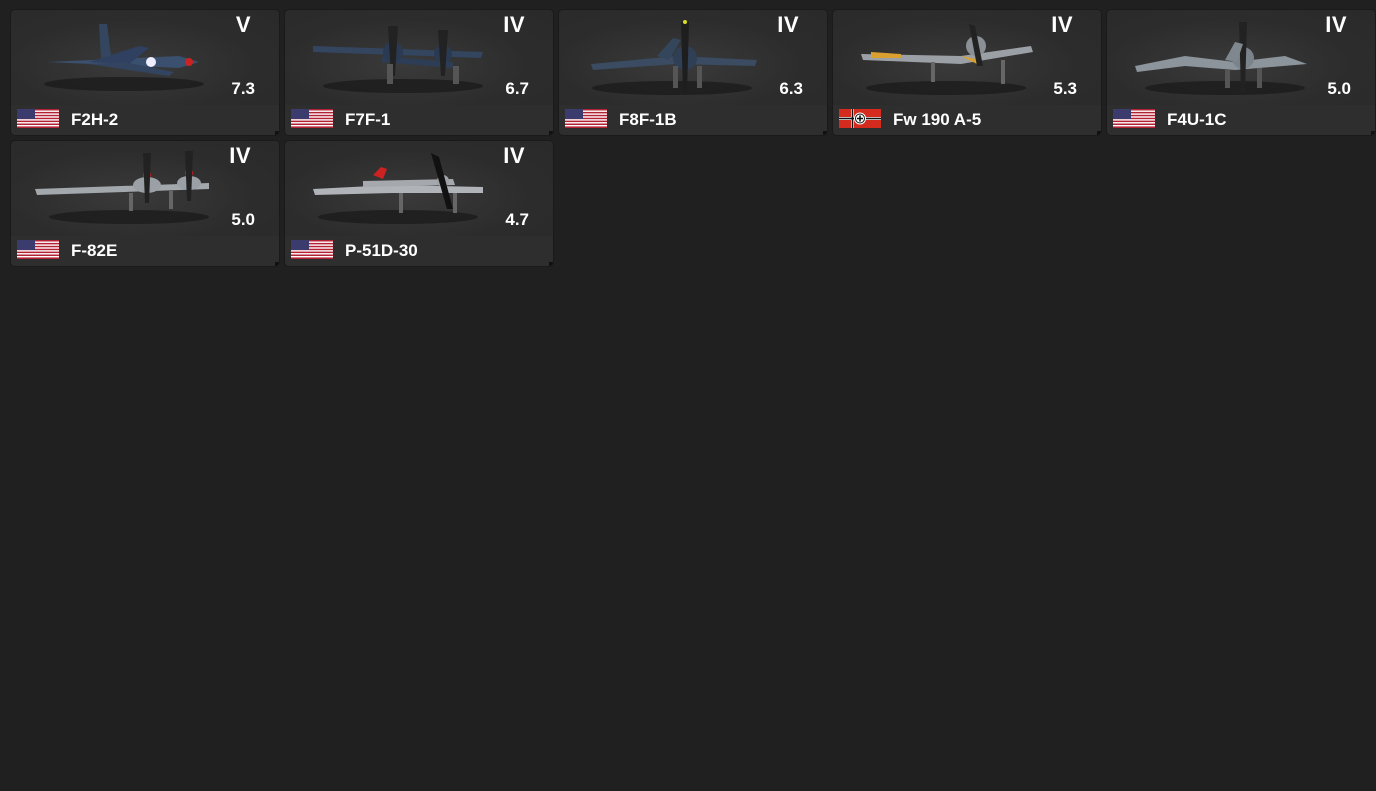 The image size is (1376, 791). I want to click on twin-engine-fighter-icon, so click(398, 59).